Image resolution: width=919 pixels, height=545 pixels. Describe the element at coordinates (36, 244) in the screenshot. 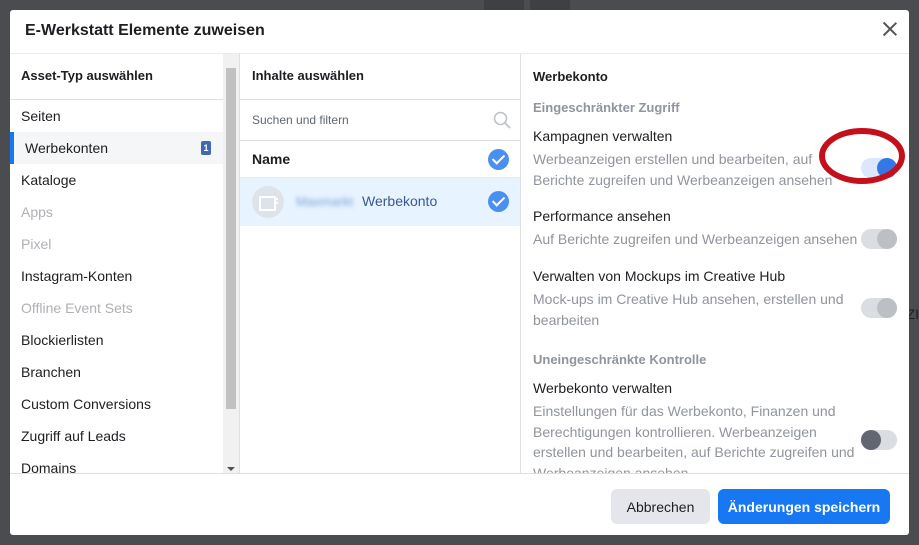

I see `asset-type-item-pixel: Pixel` at that location.